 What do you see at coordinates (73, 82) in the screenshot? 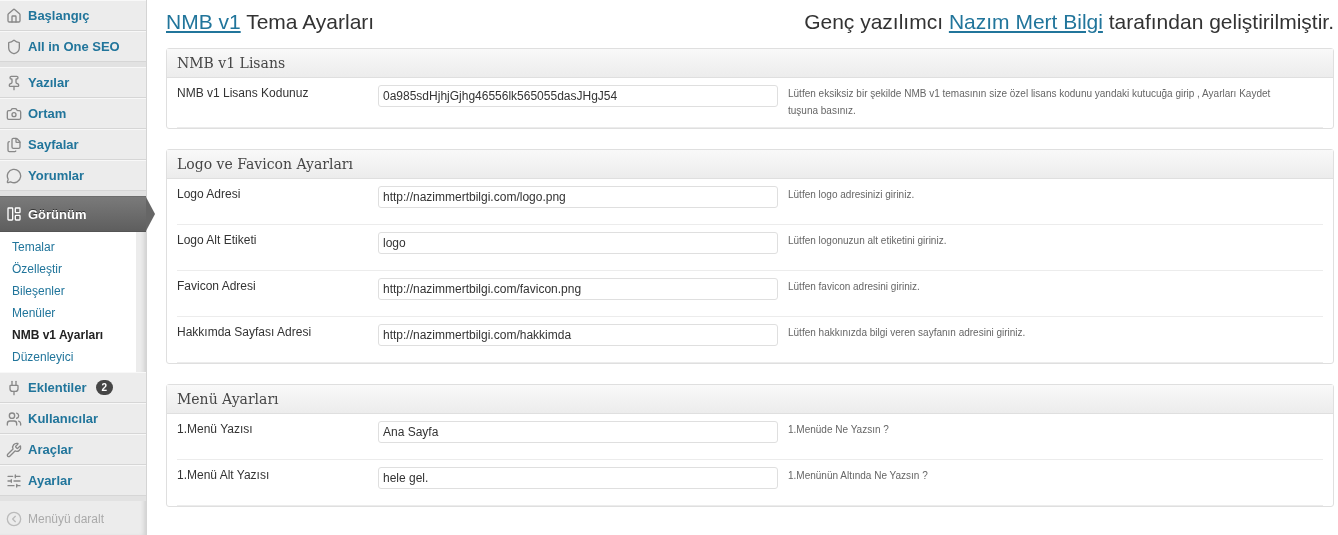
I see `sidebar-menu-item: Yazılar` at bounding box center [73, 82].